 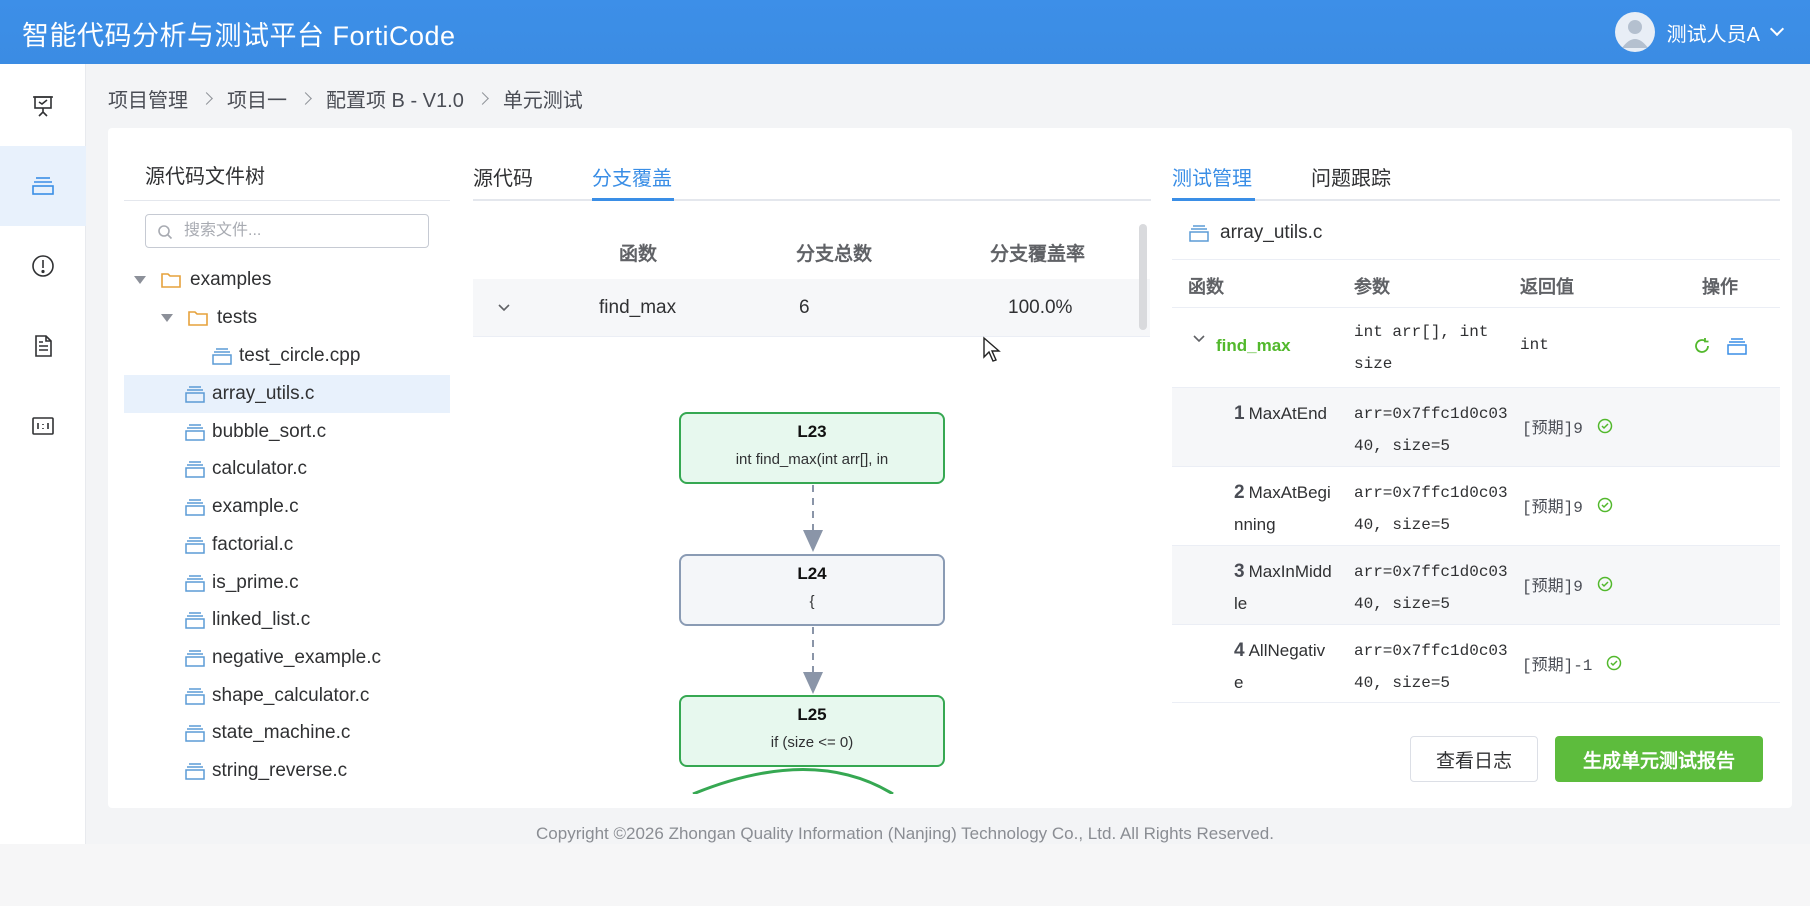 I want to click on breadcrumb-item-config: 配置项 B - V1.0, so click(x=395, y=98).